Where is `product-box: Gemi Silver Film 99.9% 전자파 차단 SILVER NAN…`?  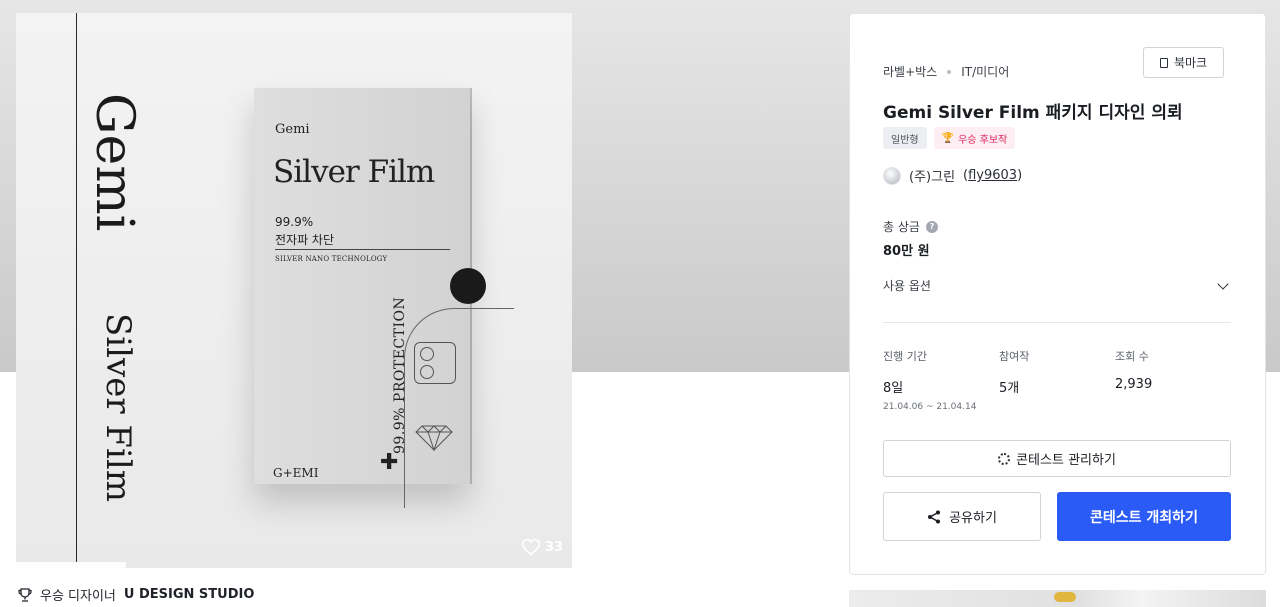 product-box: Gemi Silver Film 99.9% 전자파 차단 SILVER NAN… is located at coordinates (384, 298).